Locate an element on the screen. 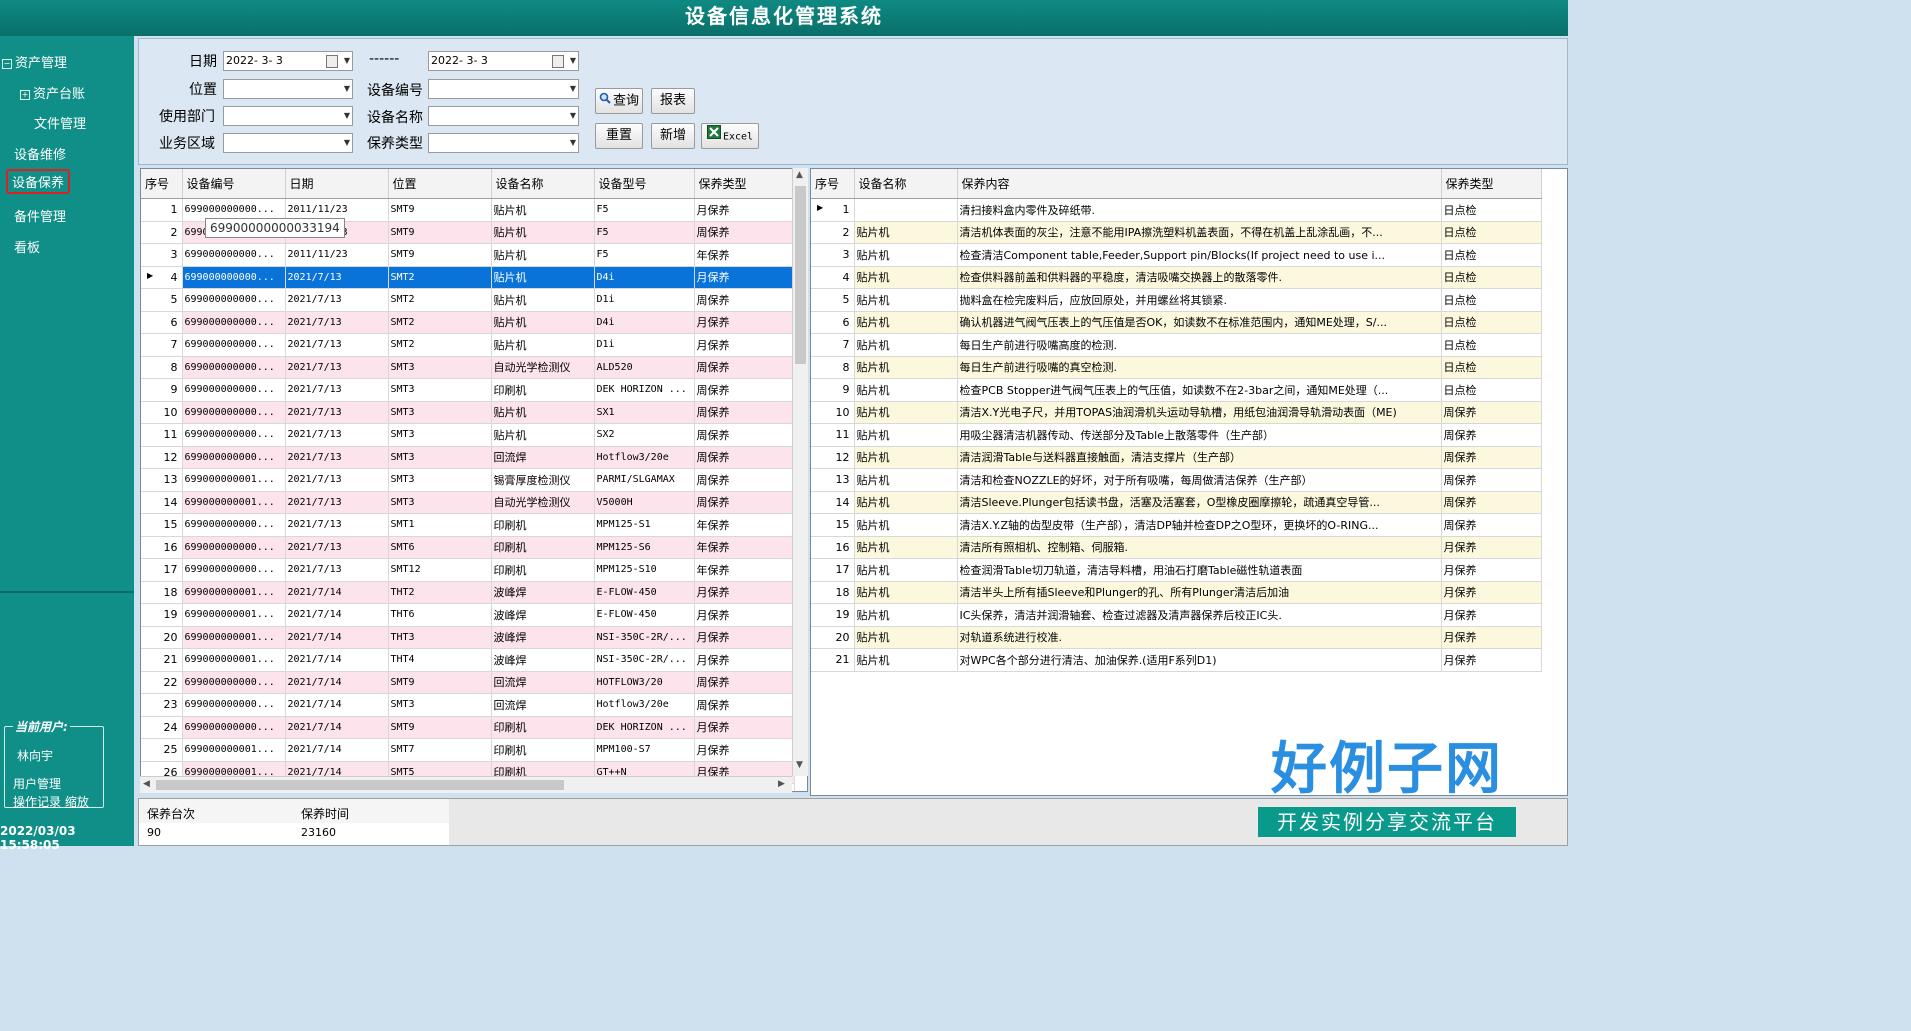 Image resolution: width=1911 pixels, height=1031 pixels. column-header: 设备编号 is located at coordinates (234, 184).